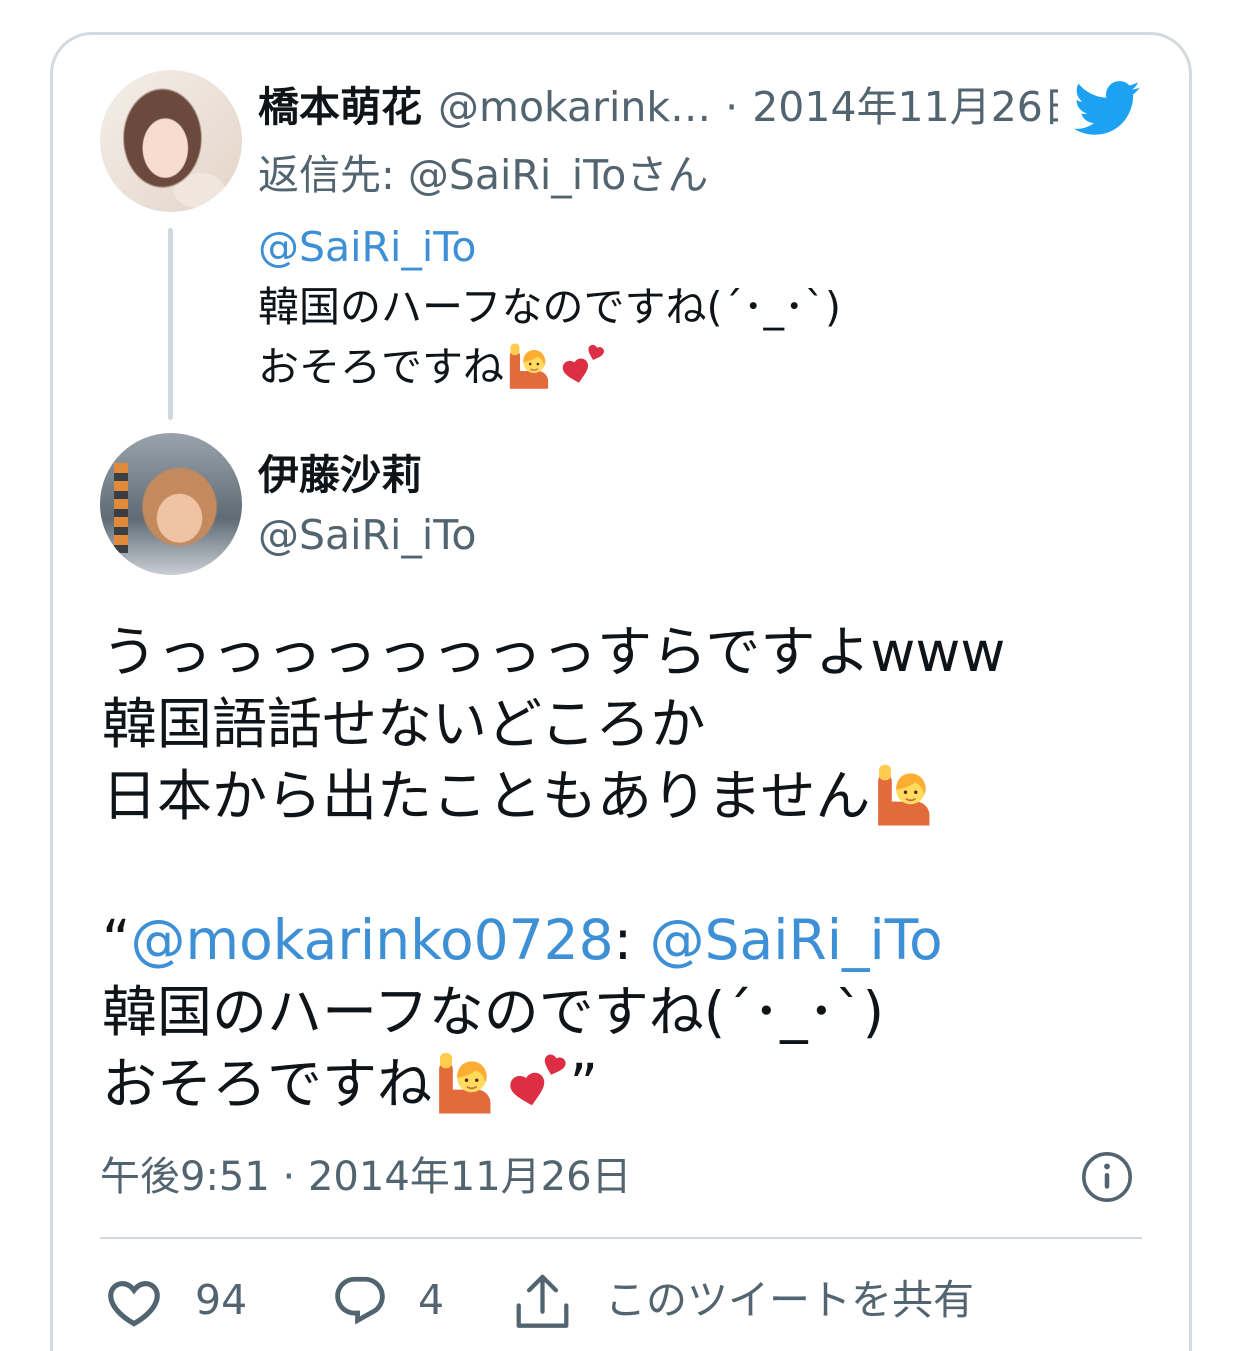 This screenshot has width=1242, height=1351. What do you see at coordinates (583, 1084) in the screenshot?
I see `quote-mark-close: ”` at bounding box center [583, 1084].